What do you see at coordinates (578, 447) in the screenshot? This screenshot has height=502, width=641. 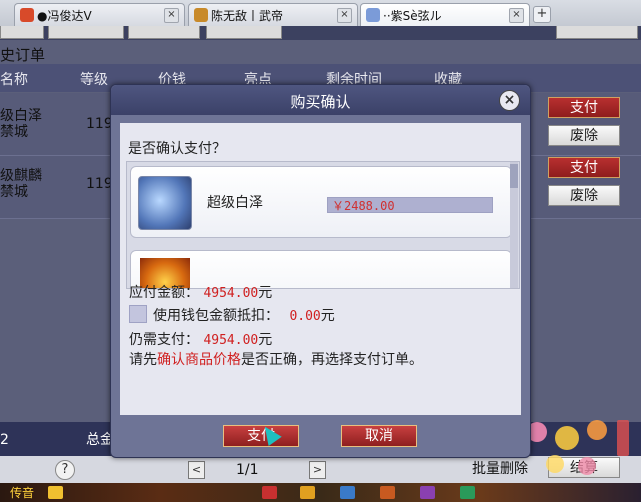 I see `game-logo-icon` at bounding box center [578, 447].